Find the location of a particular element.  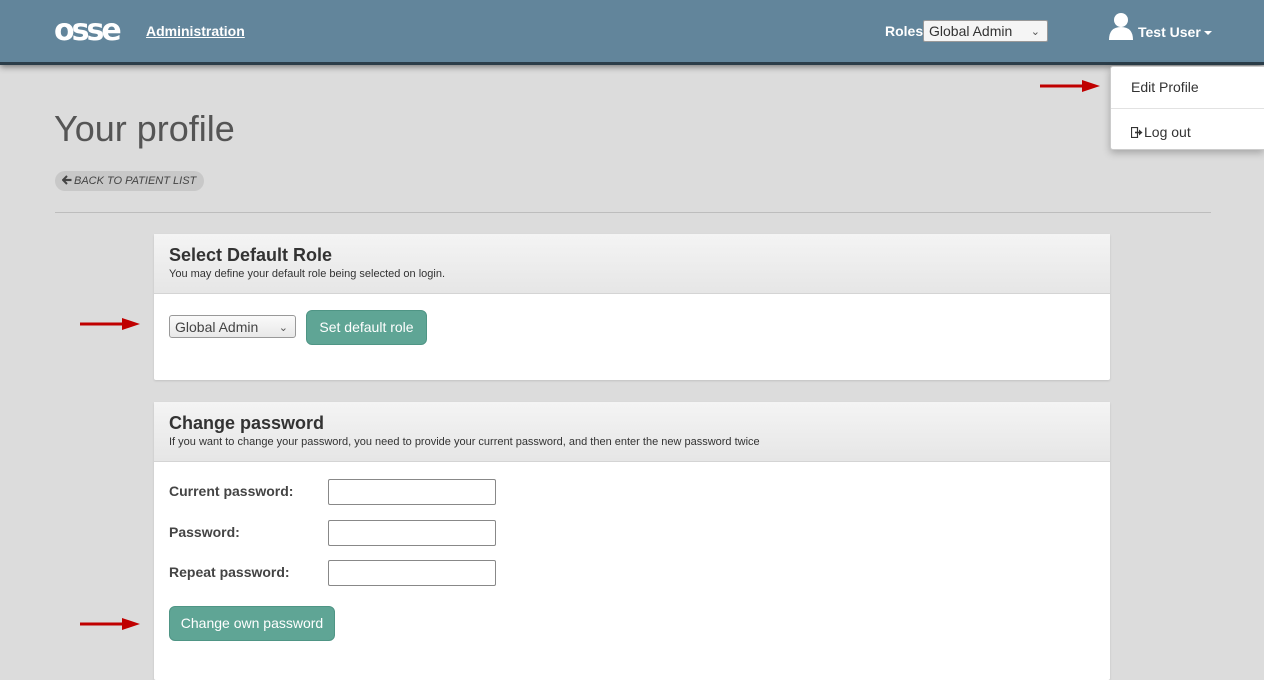

administration-link: Administration is located at coordinates (195, 31).